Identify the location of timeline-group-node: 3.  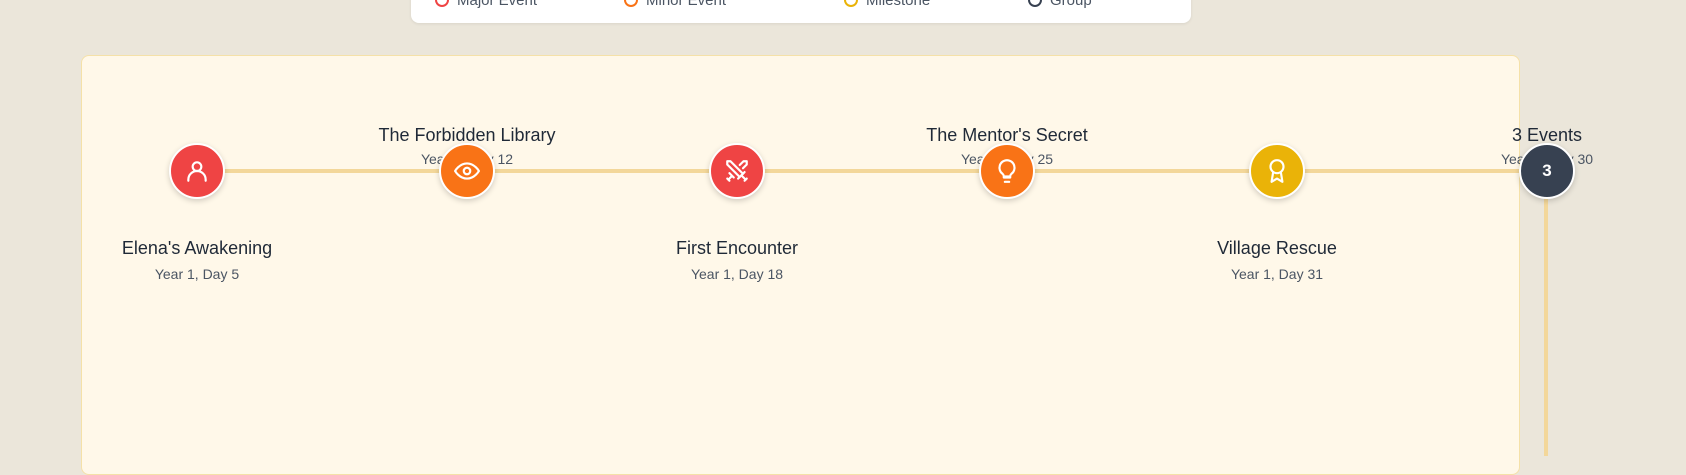
(1547, 171).